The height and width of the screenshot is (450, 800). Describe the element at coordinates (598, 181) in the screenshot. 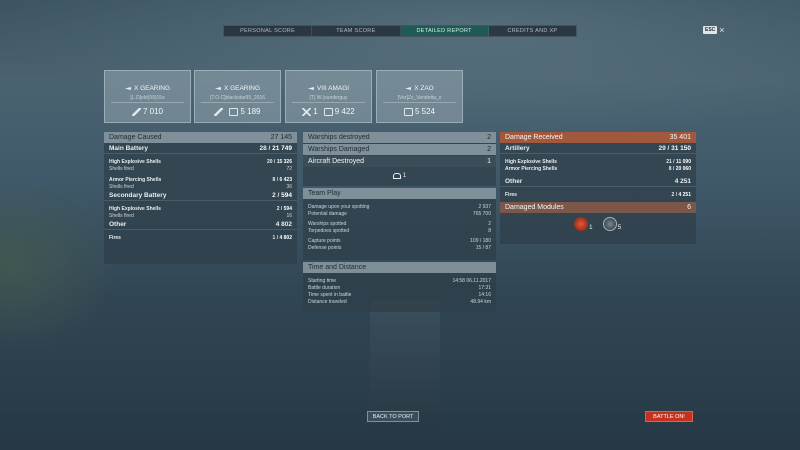

I see `other-received-row: Other 4 251` at that location.